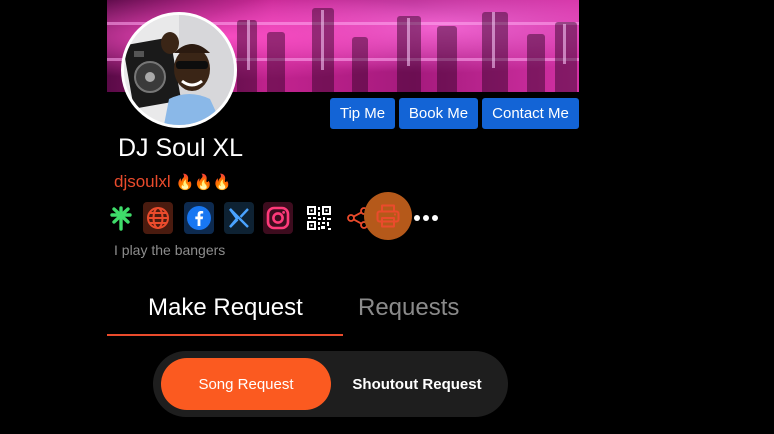  I want to click on avatar, so click(179, 70).